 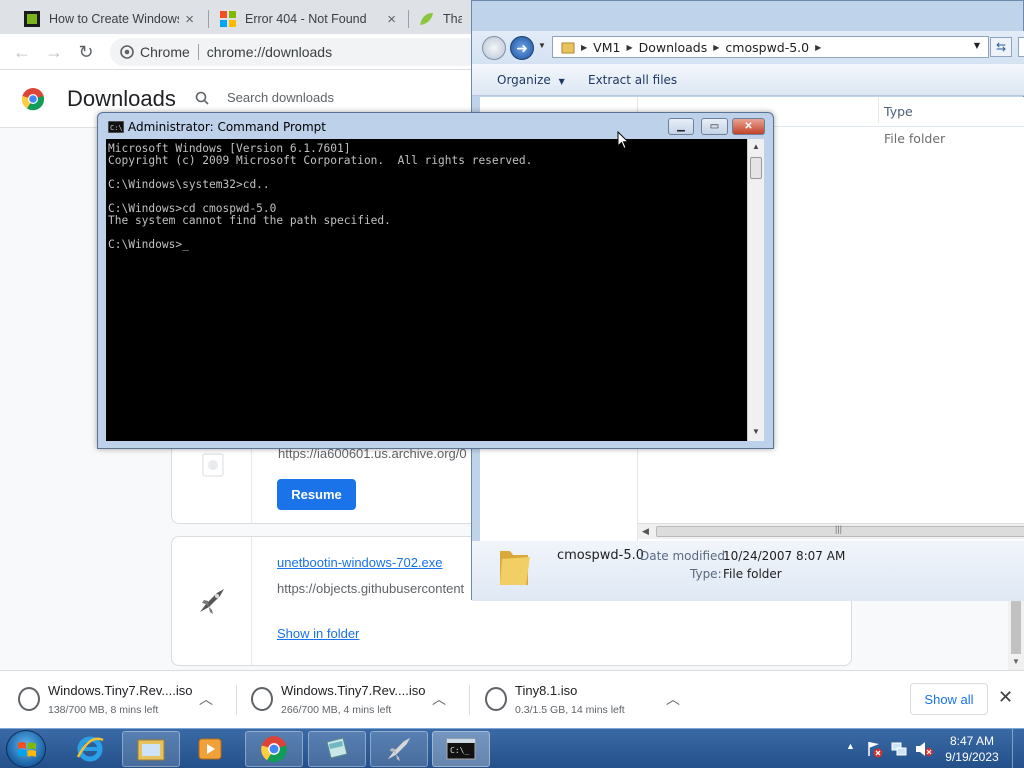 What do you see at coordinates (165, 52) in the screenshot?
I see `omnibox-chip: Chrome` at bounding box center [165, 52].